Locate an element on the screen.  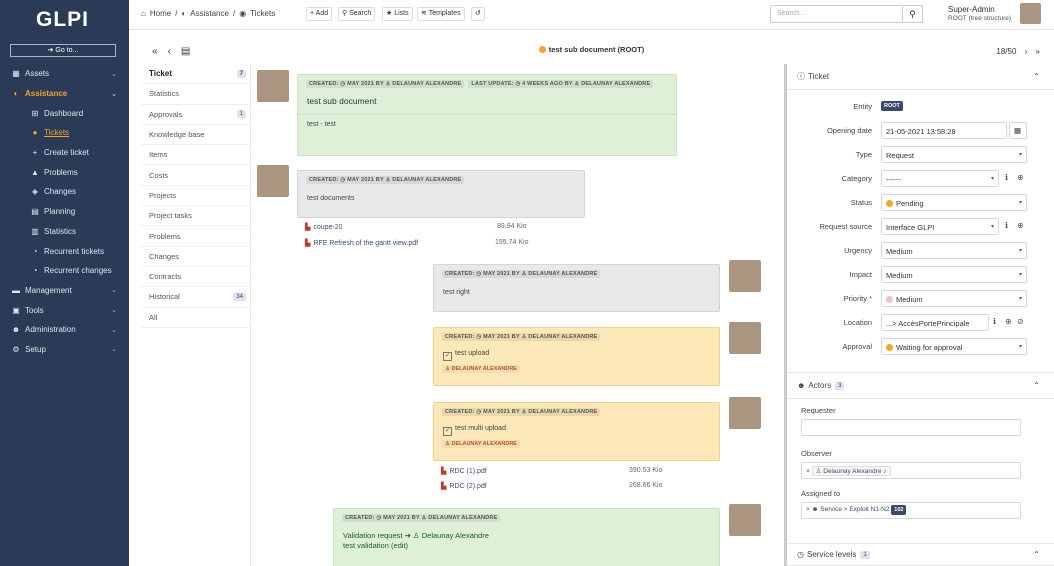
box-icon: ▦ is located at coordinates (16, 74).